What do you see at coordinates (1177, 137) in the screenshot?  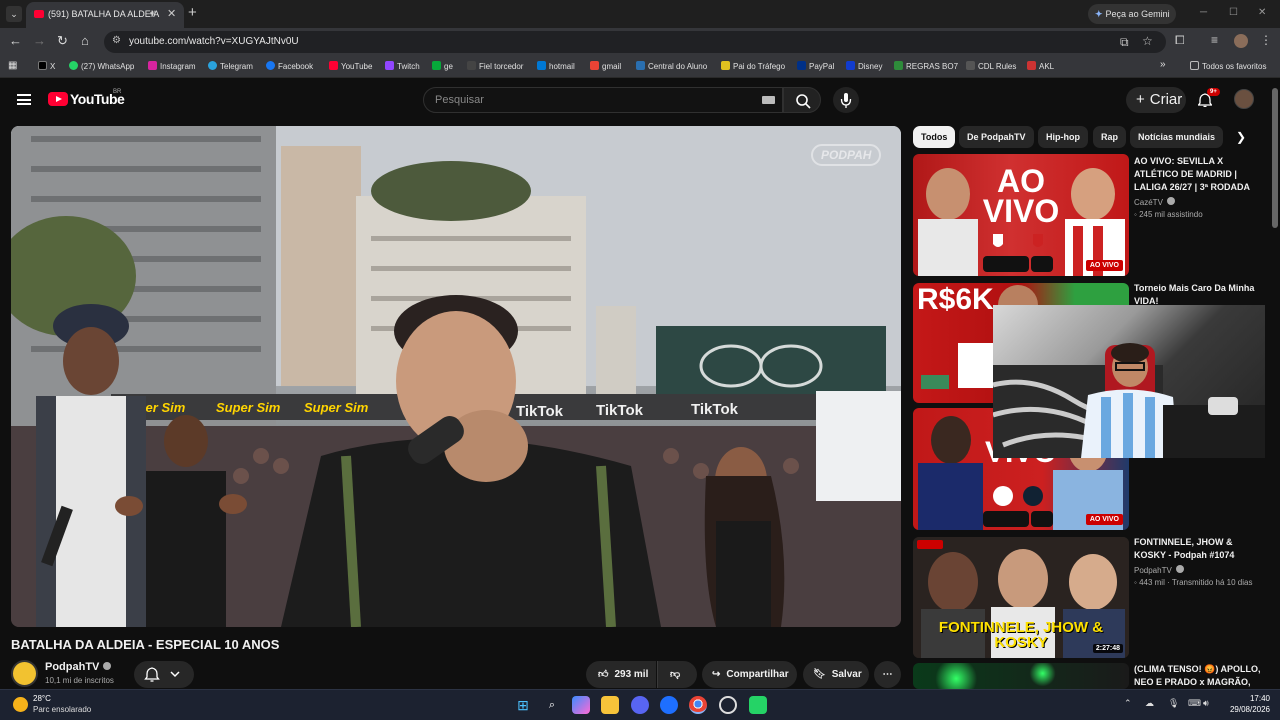 I see `chip-noticias-mundiais: Notícias mundiais` at bounding box center [1177, 137].